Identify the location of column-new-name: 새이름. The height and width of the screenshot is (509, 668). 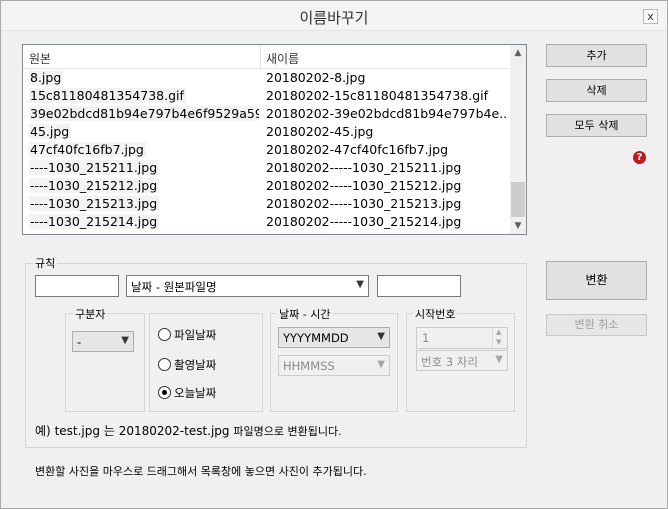
(282, 58).